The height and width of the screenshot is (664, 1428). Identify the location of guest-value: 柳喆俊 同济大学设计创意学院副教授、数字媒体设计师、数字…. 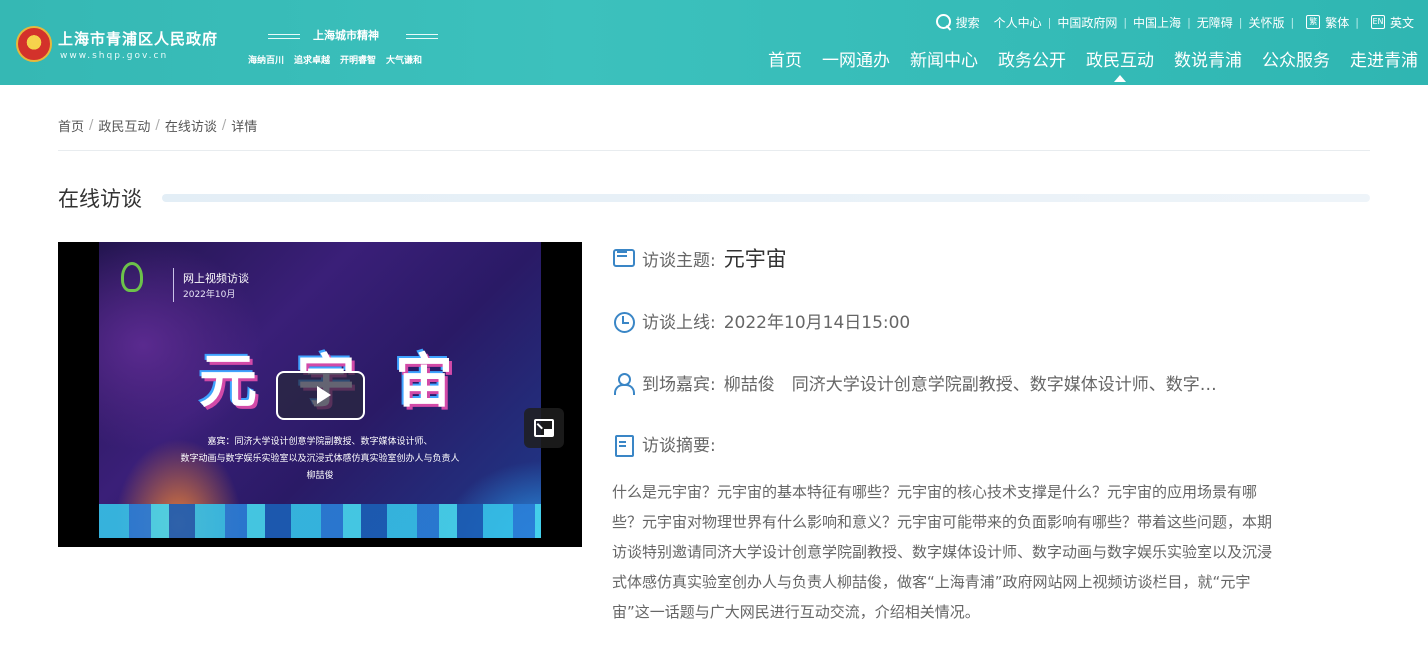
(970, 385).